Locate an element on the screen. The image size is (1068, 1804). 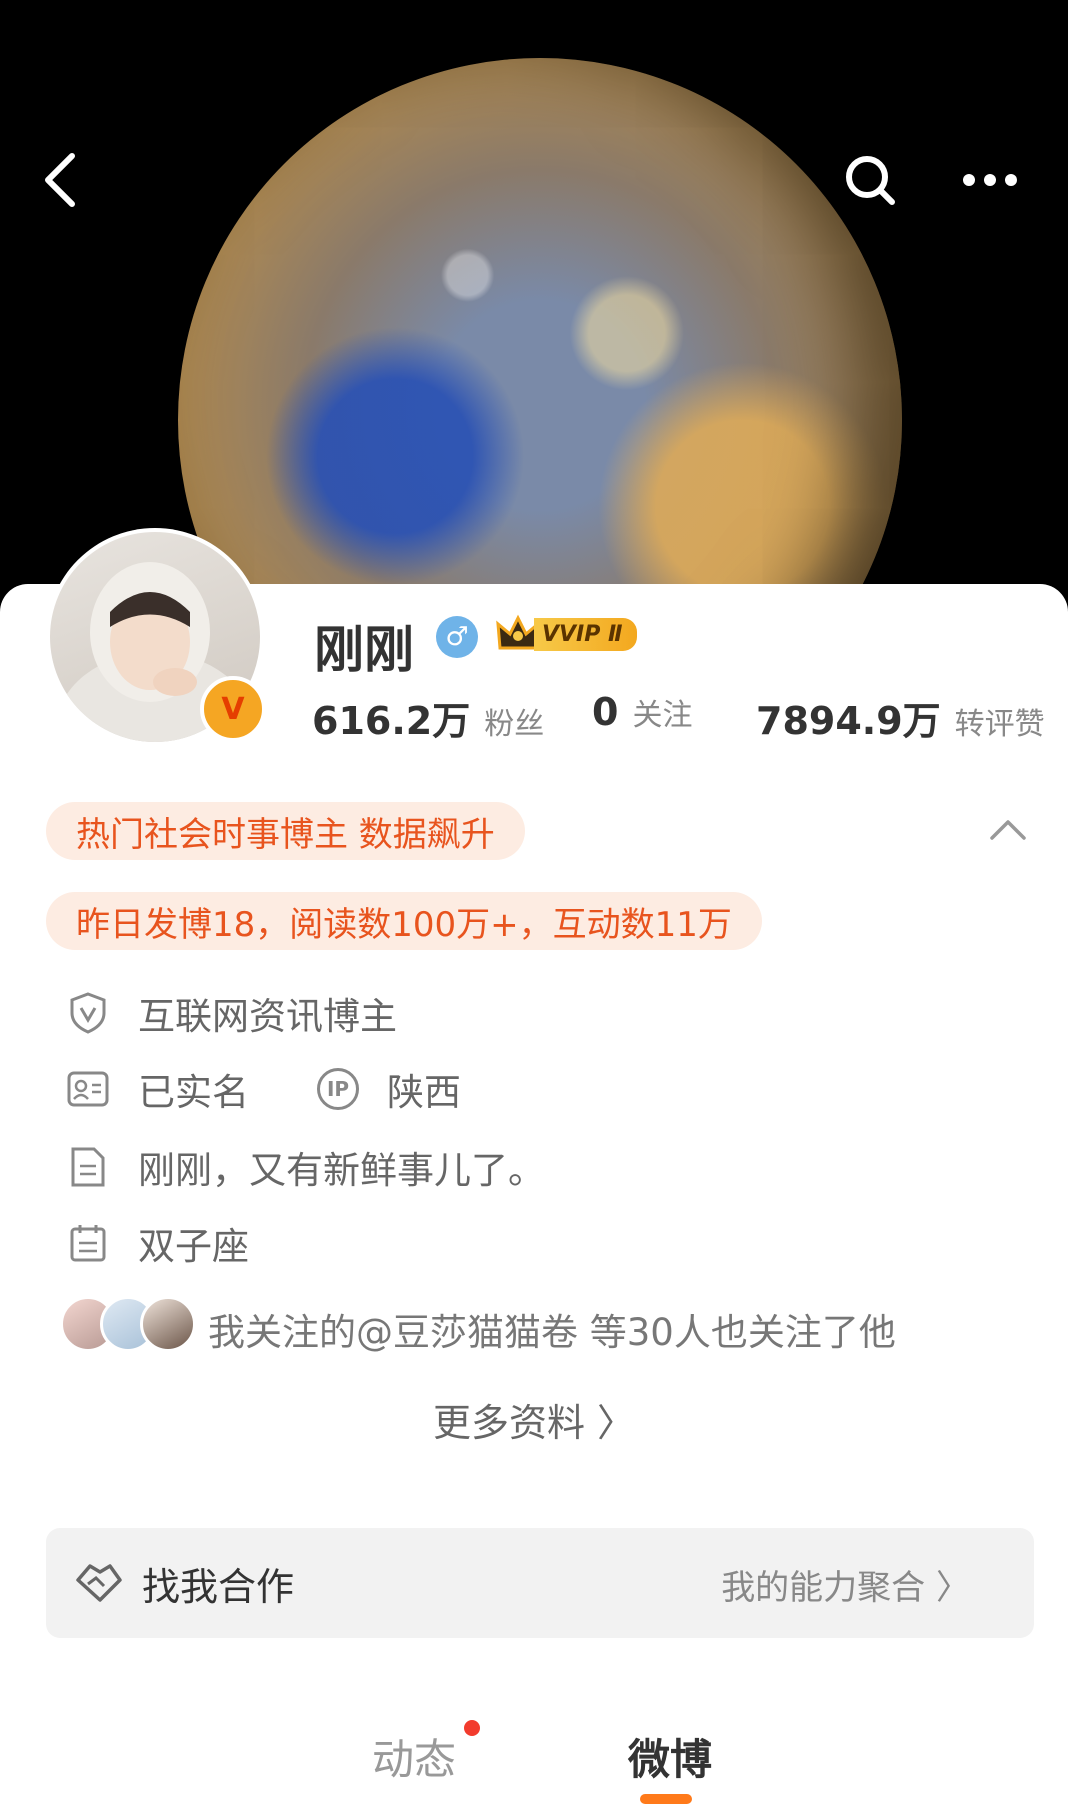
search-icon is located at coordinates (870, 180).